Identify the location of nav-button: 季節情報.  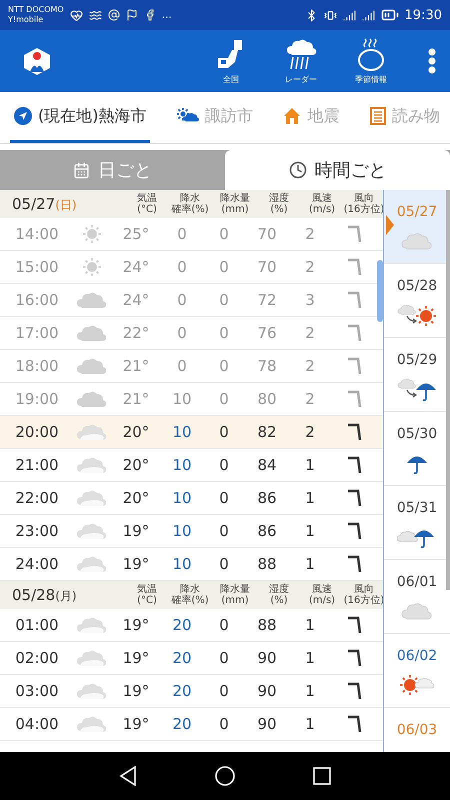
(371, 61).